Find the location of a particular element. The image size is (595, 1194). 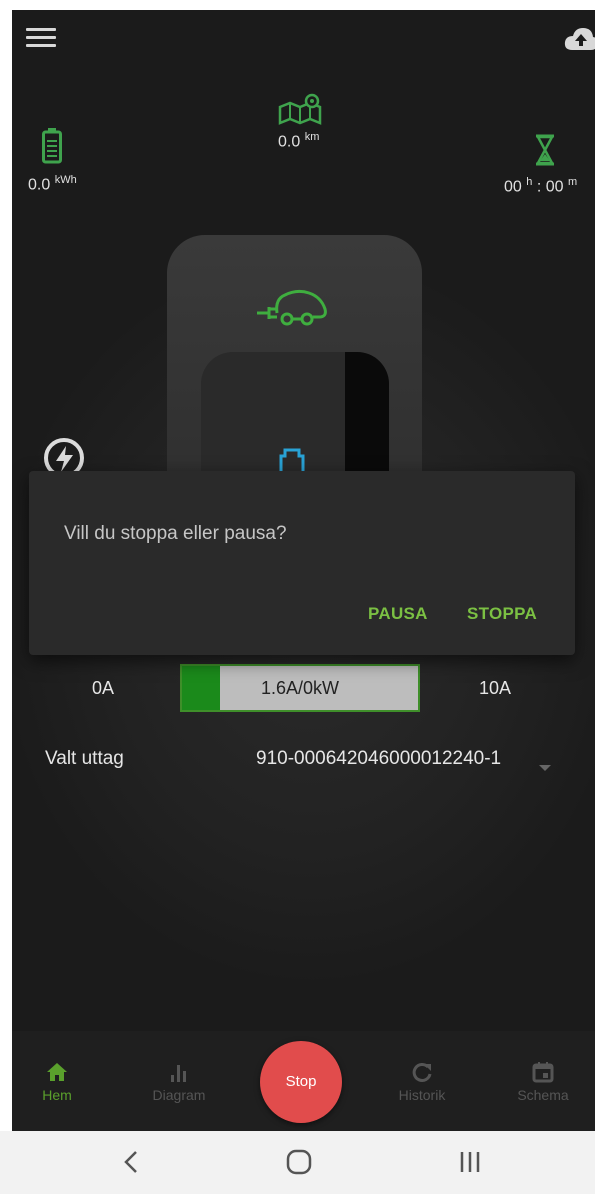

battery-icon is located at coordinates (52, 146).